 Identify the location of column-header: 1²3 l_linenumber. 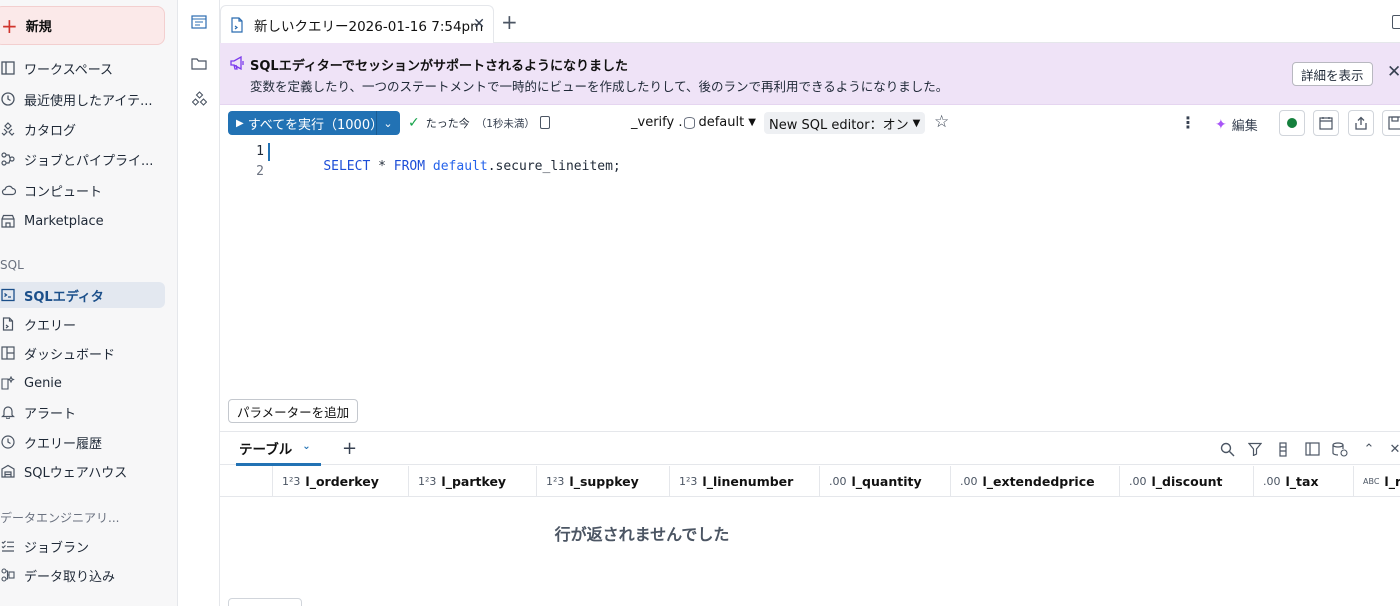
(744, 481).